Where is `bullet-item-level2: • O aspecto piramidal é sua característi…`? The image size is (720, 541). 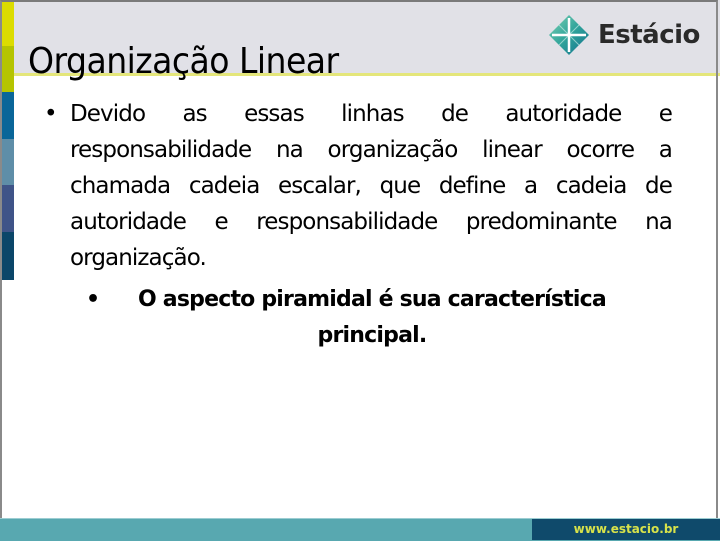
bullet-item-level2: • O aspecto piramidal é sua característi… is located at coordinates (358, 318).